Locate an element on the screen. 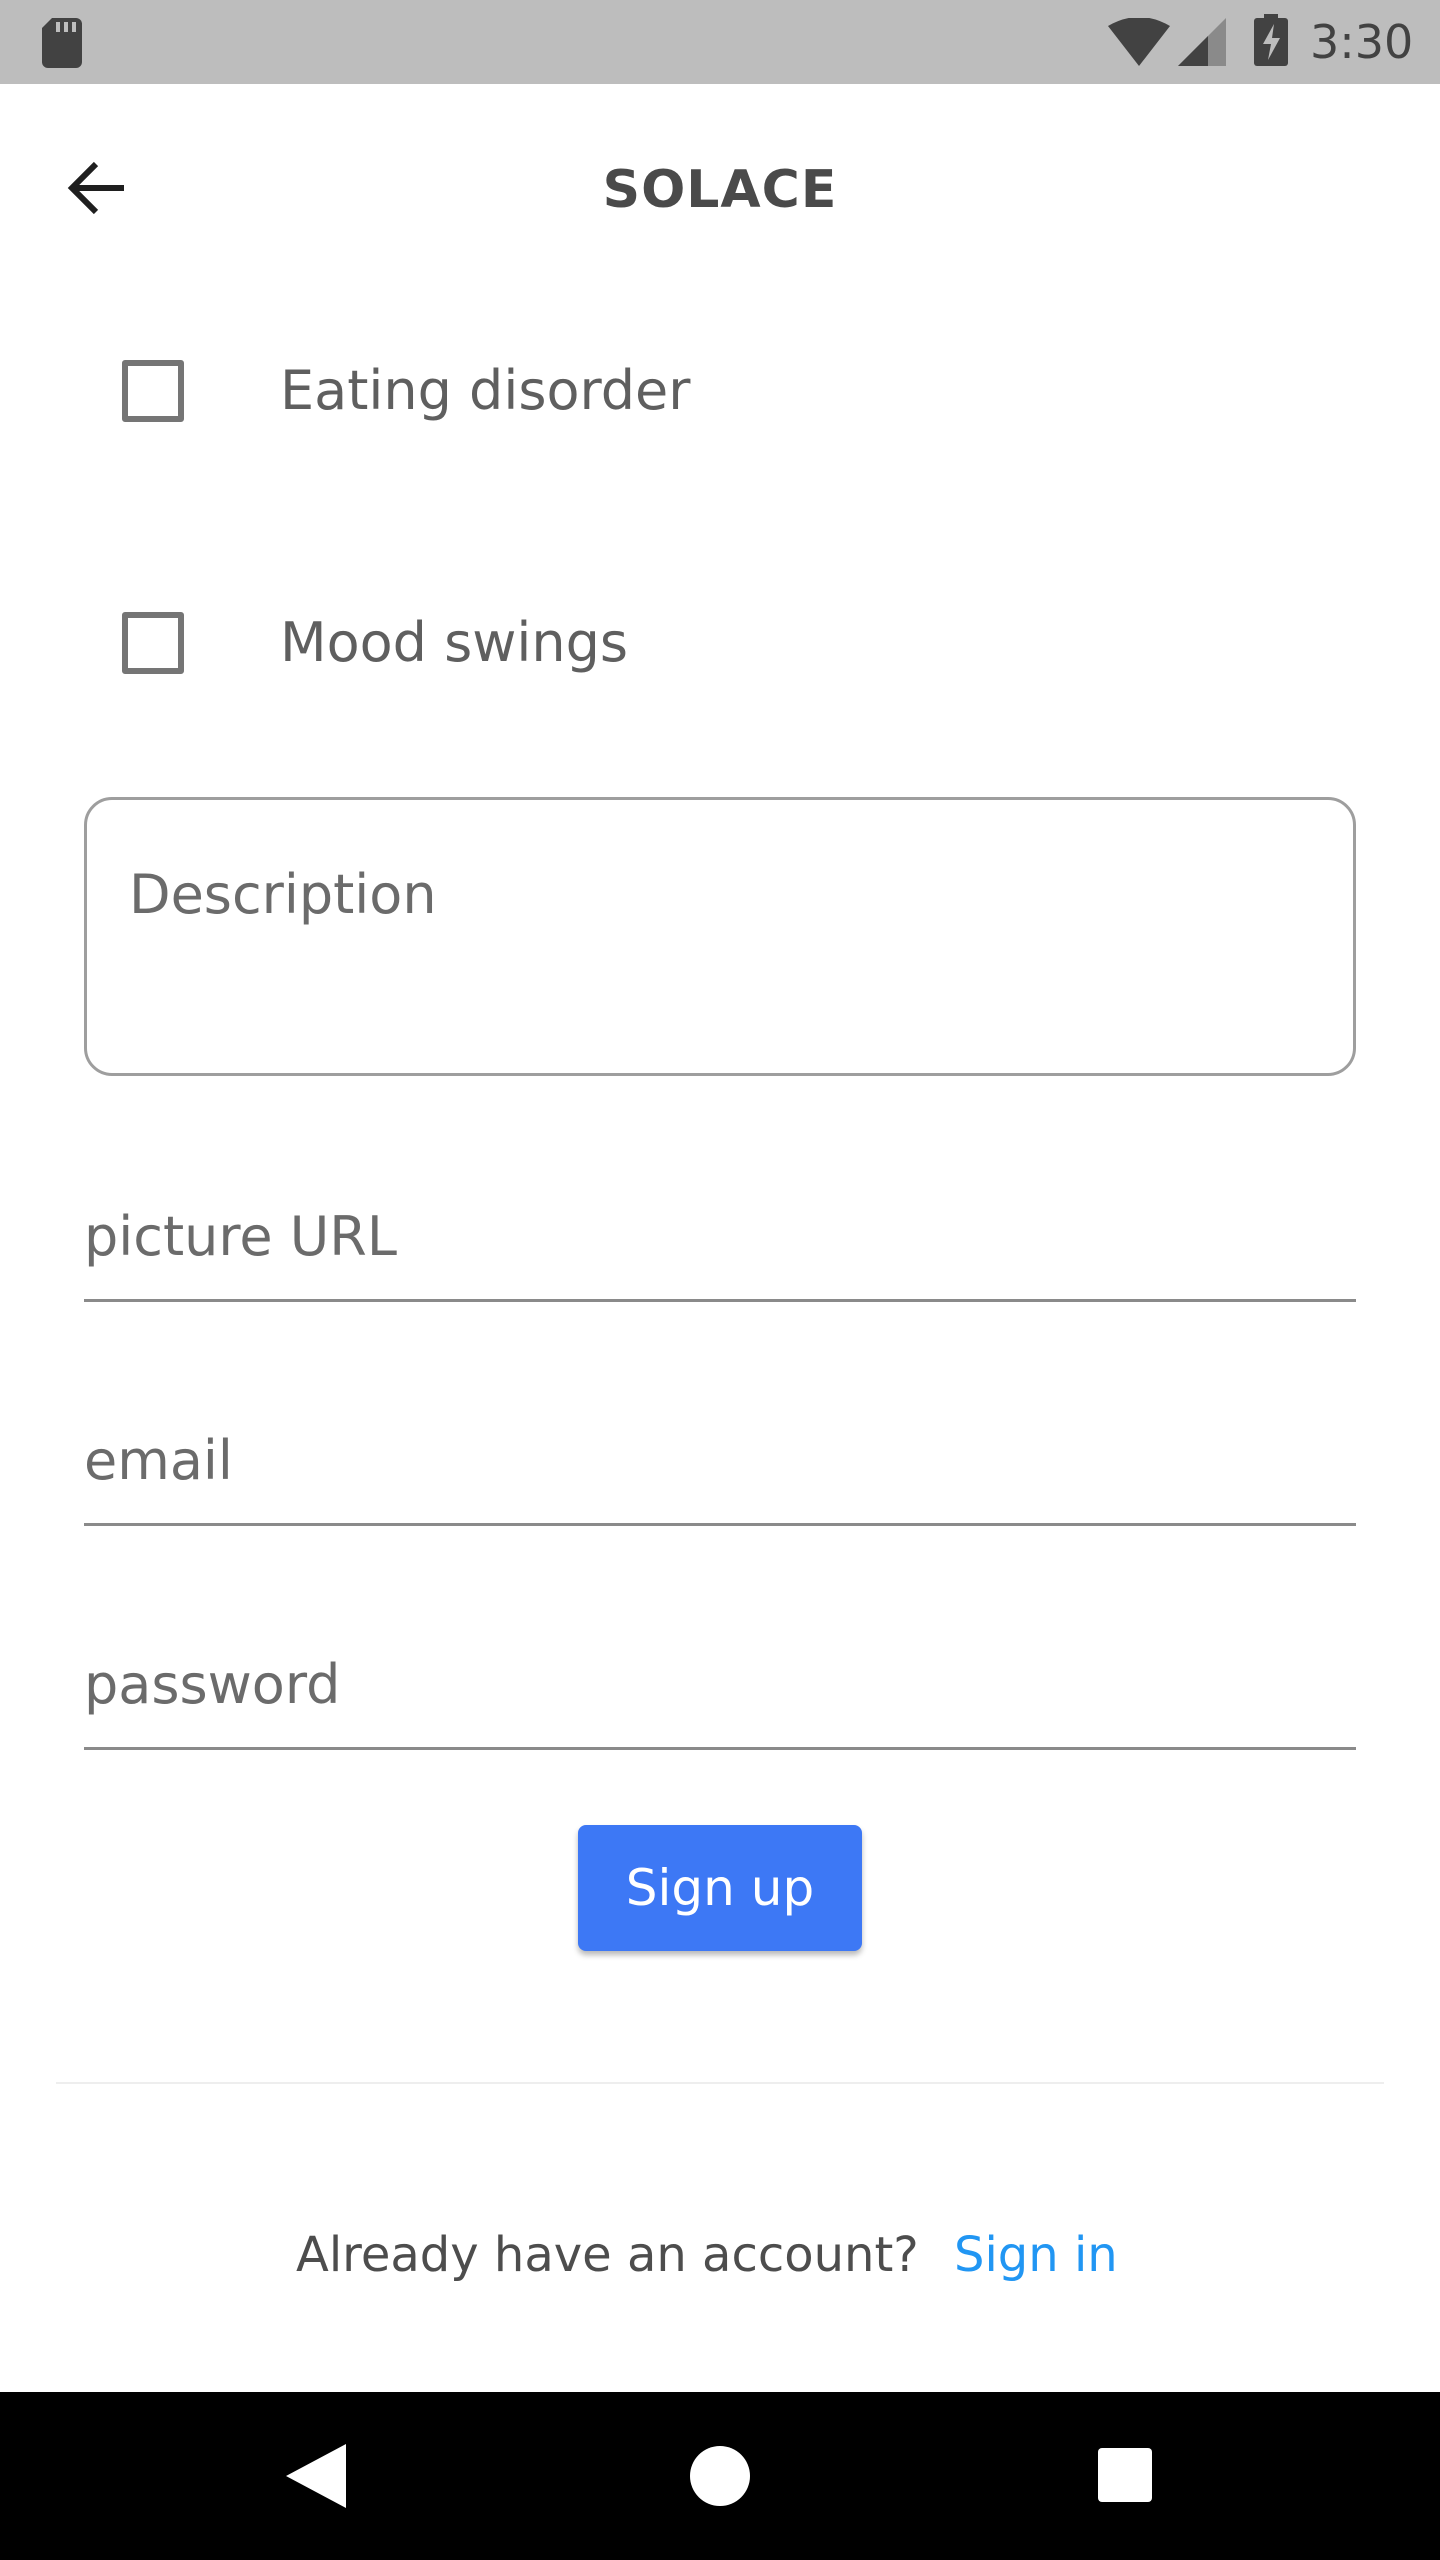  email-field: email is located at coordinates (720, 1461).